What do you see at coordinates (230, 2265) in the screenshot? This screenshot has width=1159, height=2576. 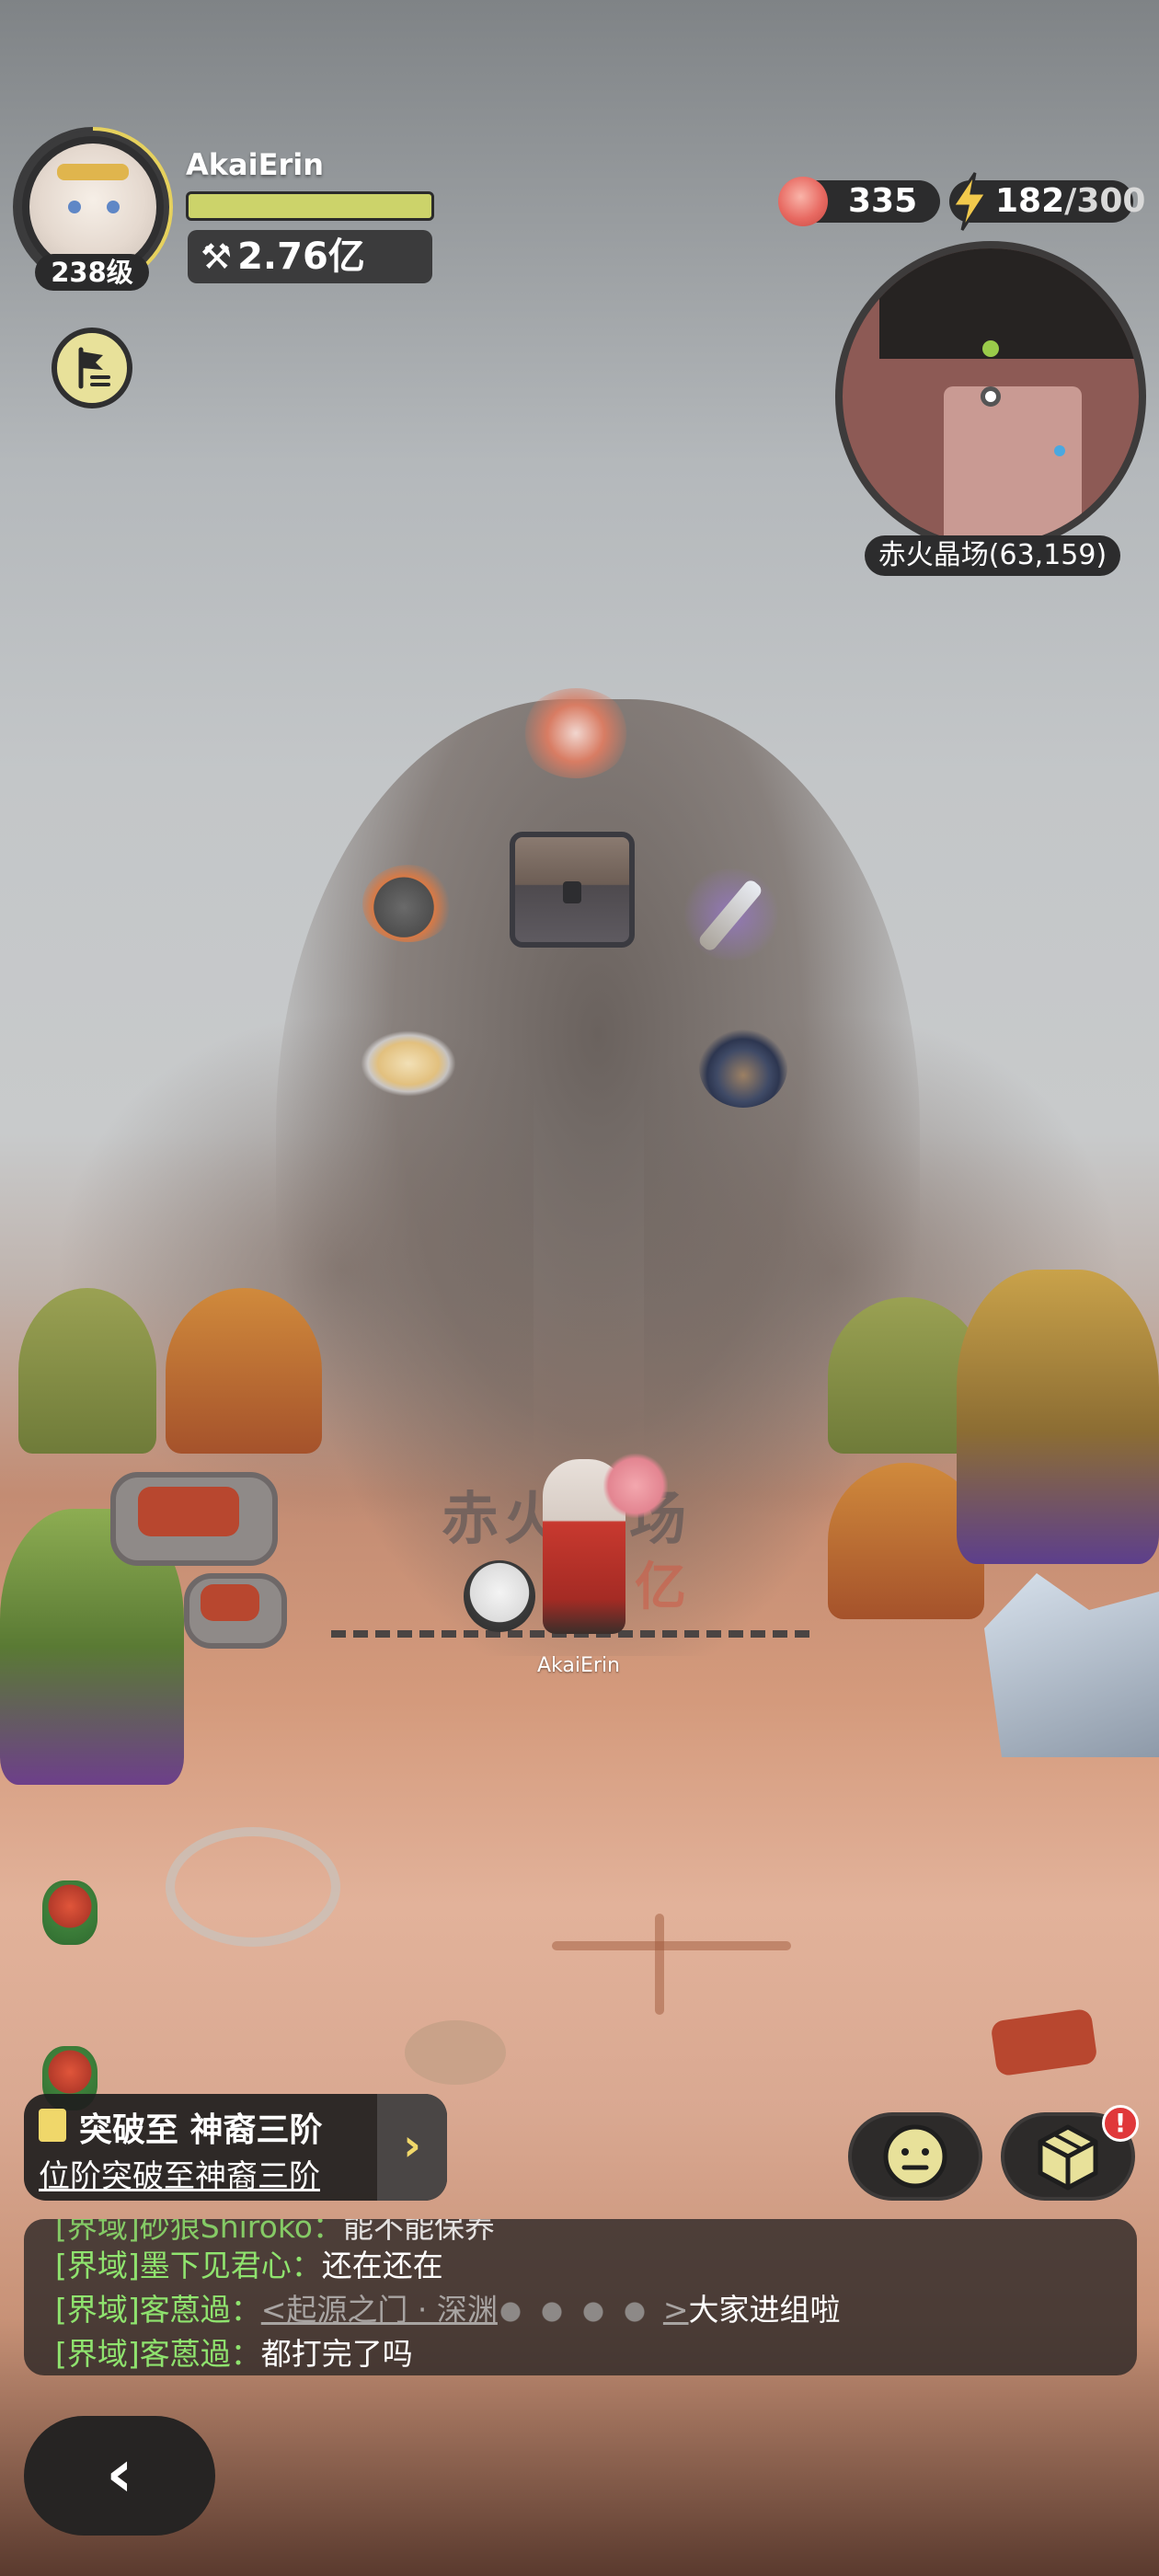 I see `chat-speaker: 墨下见君心：` at bounding box center [230, 2265].